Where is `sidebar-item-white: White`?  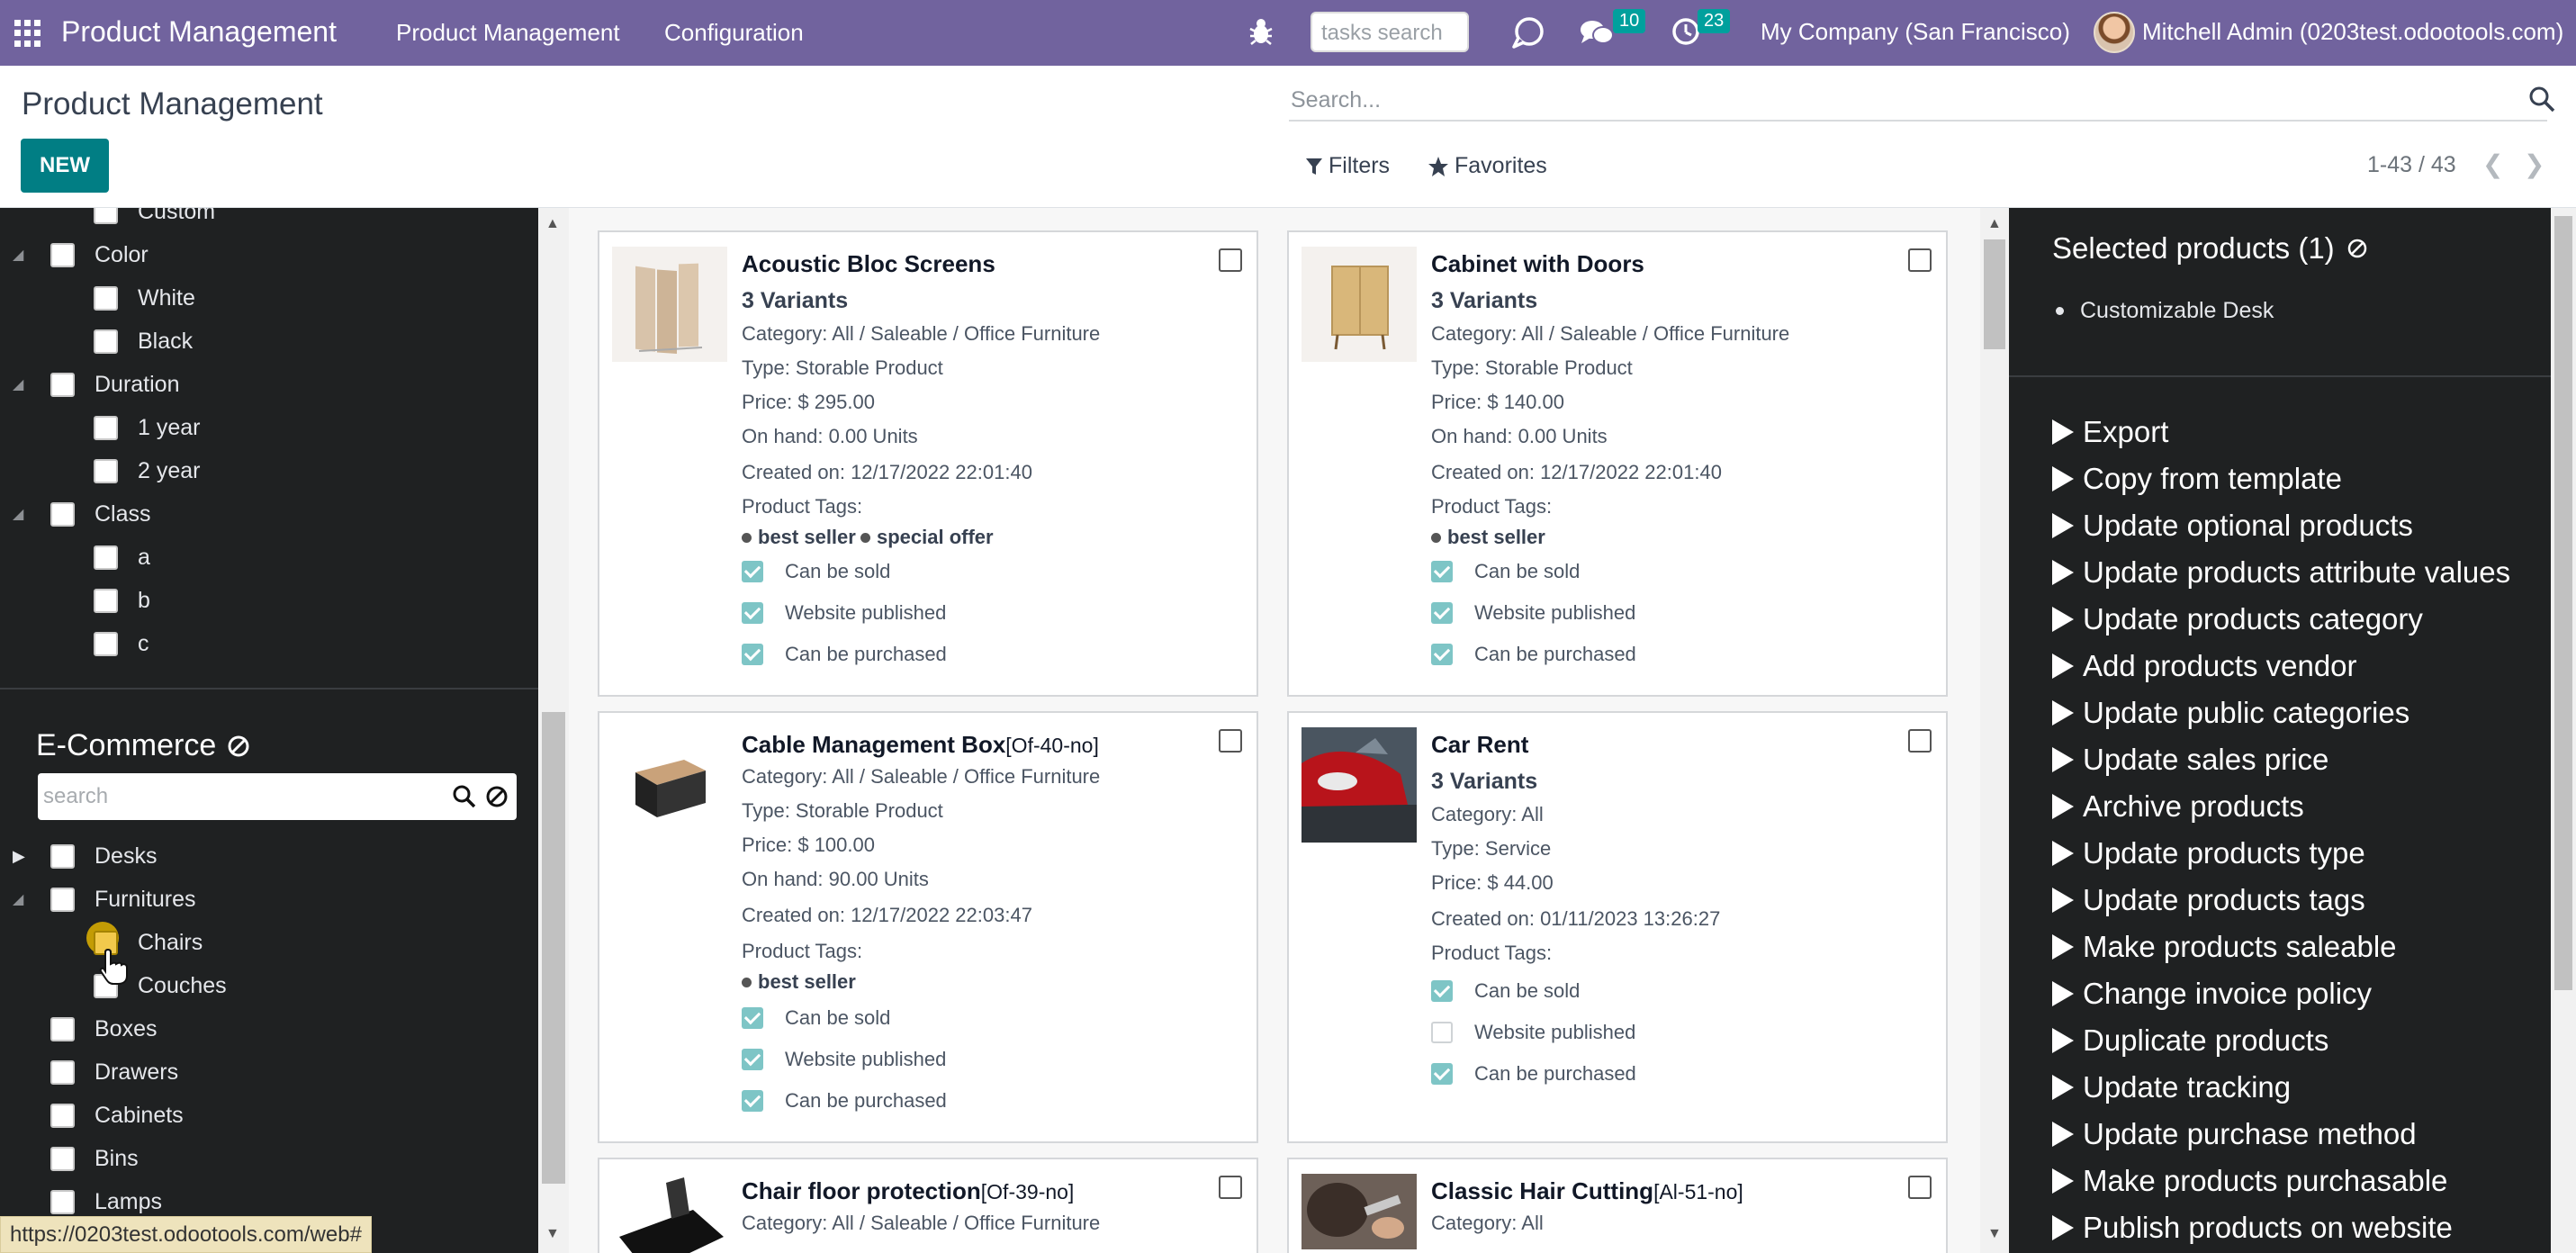 sidebar-item-white: White is located at coordinates (144, 298).